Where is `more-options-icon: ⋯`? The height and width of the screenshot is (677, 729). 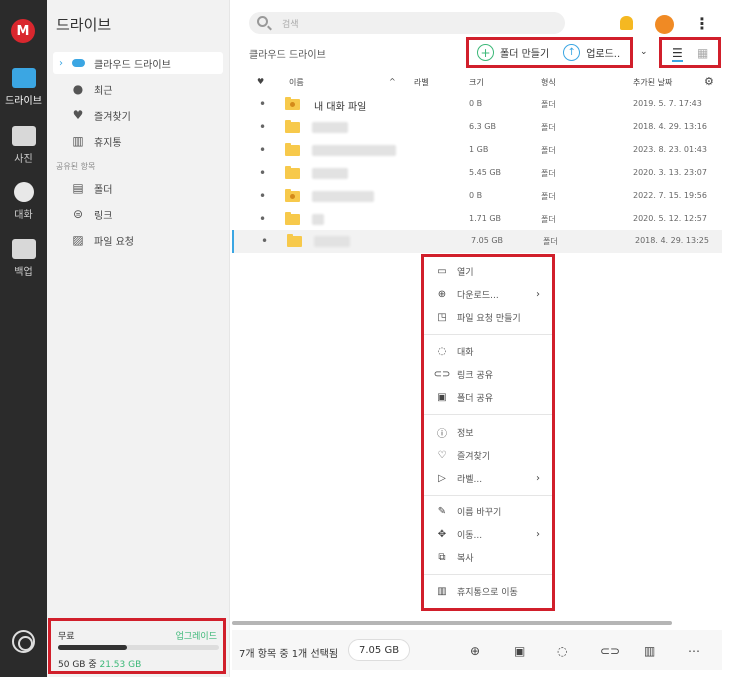
more-options-icon: ⋯ is located at coordinates (694, 651).